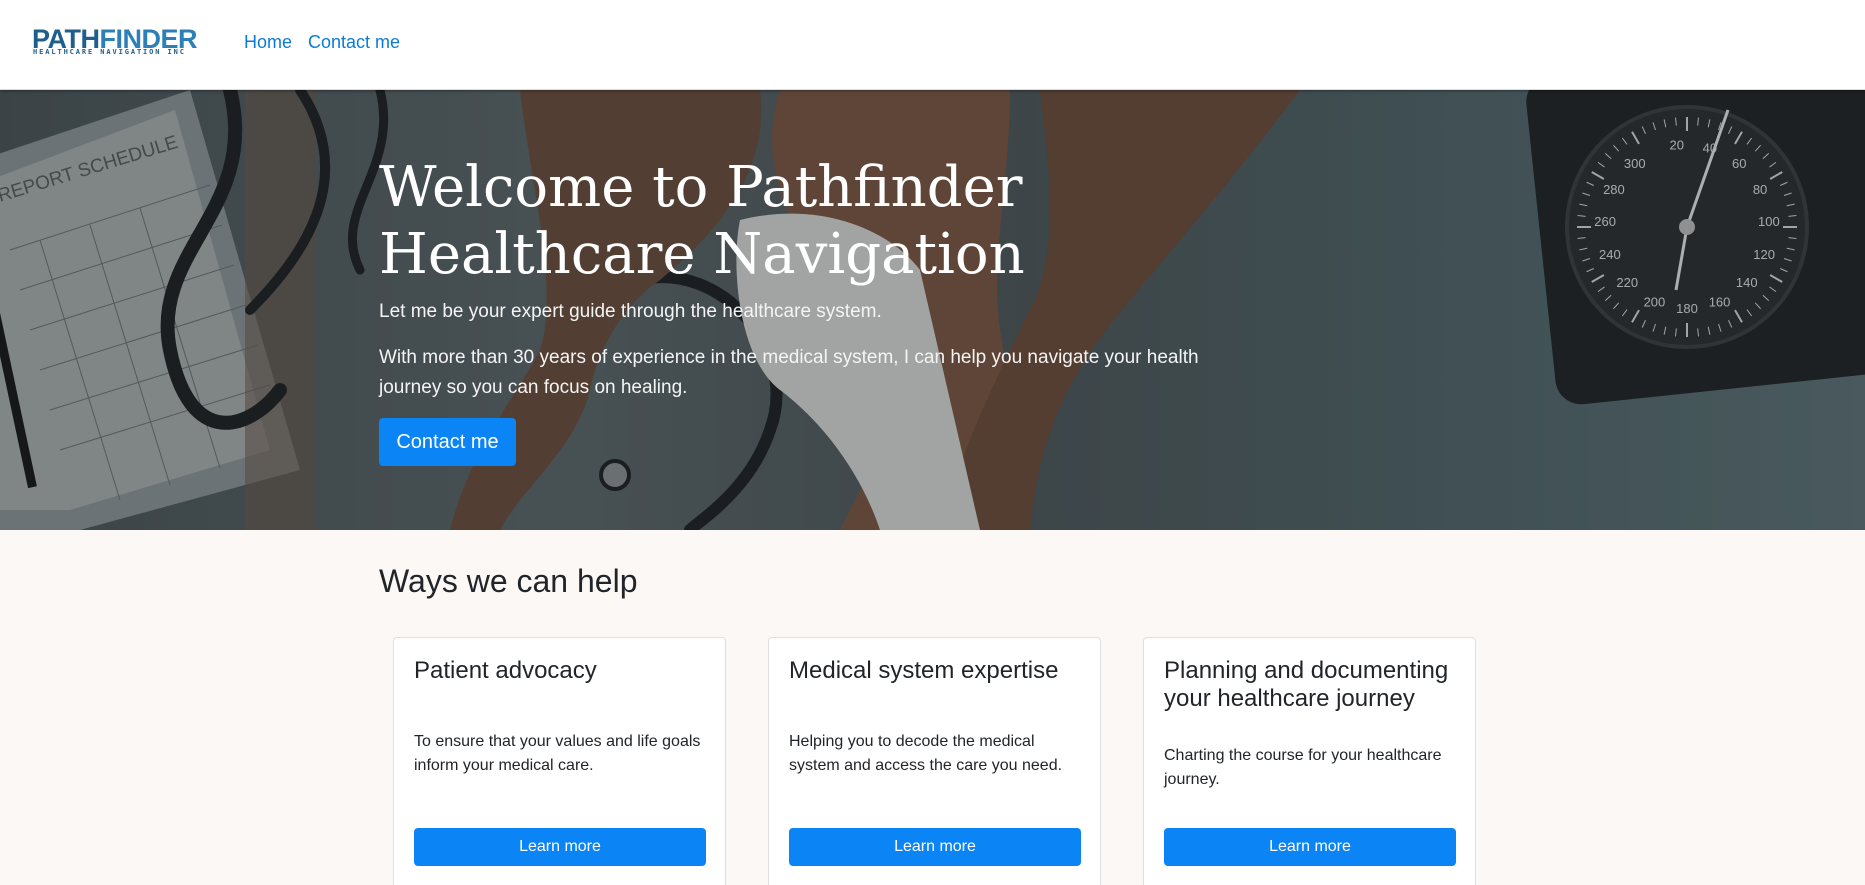 The image size is (1865, 885). I want to click on hero-contact-button: Contact me, so click(447, 442).